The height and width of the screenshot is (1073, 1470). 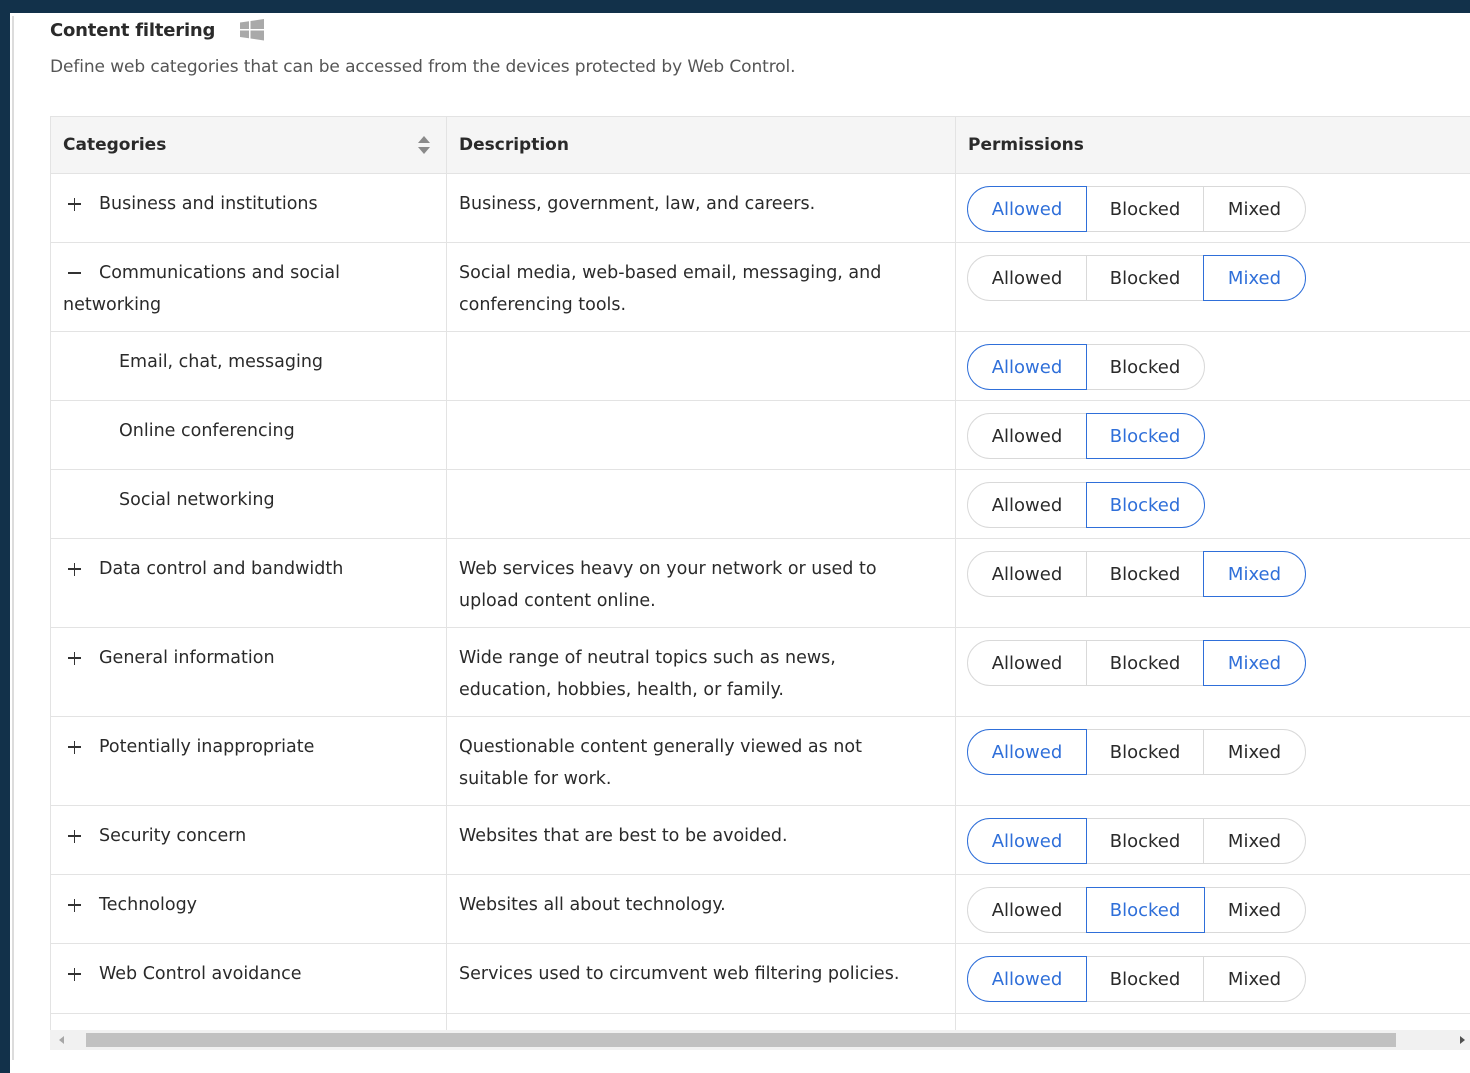 I want to click on category-cell: Business and institutions, so click(x=248, y=204).